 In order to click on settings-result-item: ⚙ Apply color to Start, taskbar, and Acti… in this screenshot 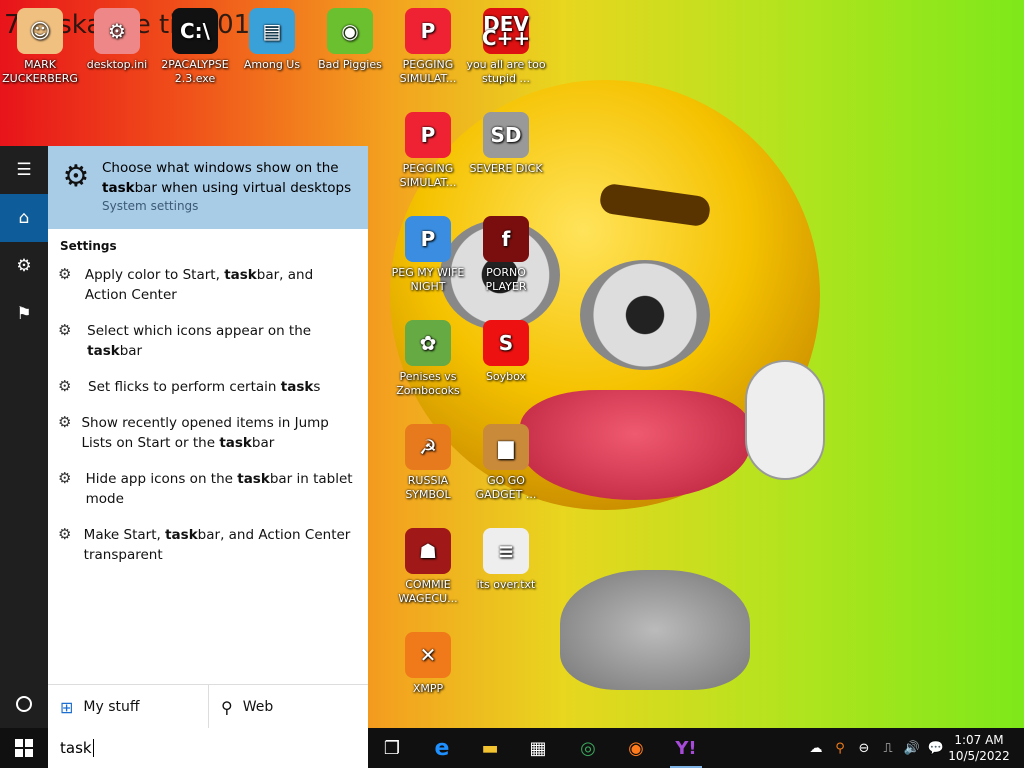, I will do `click(208, 285)`.